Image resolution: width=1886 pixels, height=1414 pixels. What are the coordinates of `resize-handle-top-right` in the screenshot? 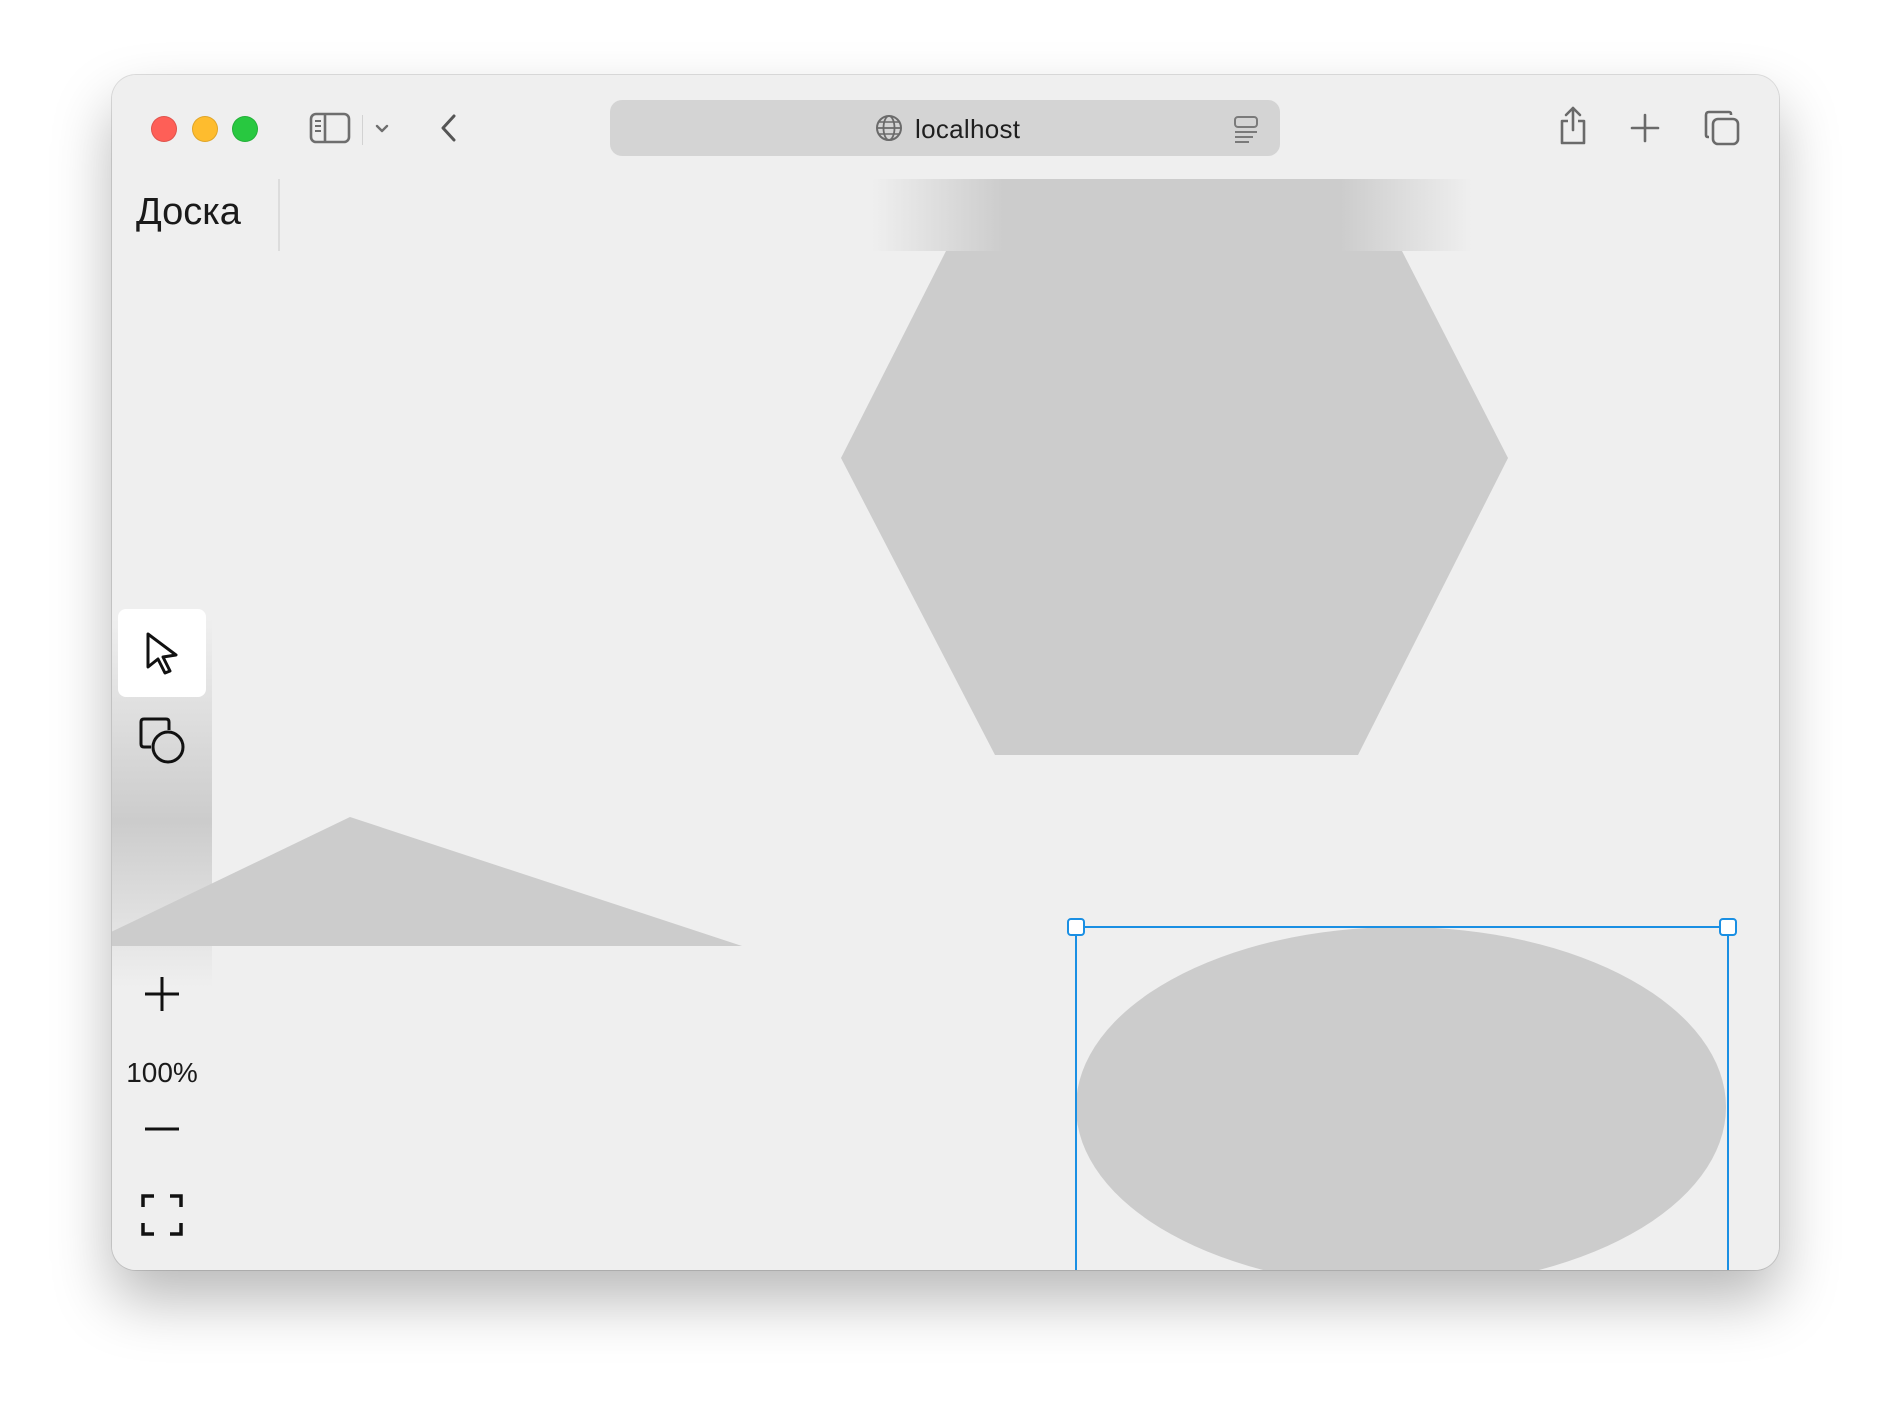 It's located at (1728, 927).